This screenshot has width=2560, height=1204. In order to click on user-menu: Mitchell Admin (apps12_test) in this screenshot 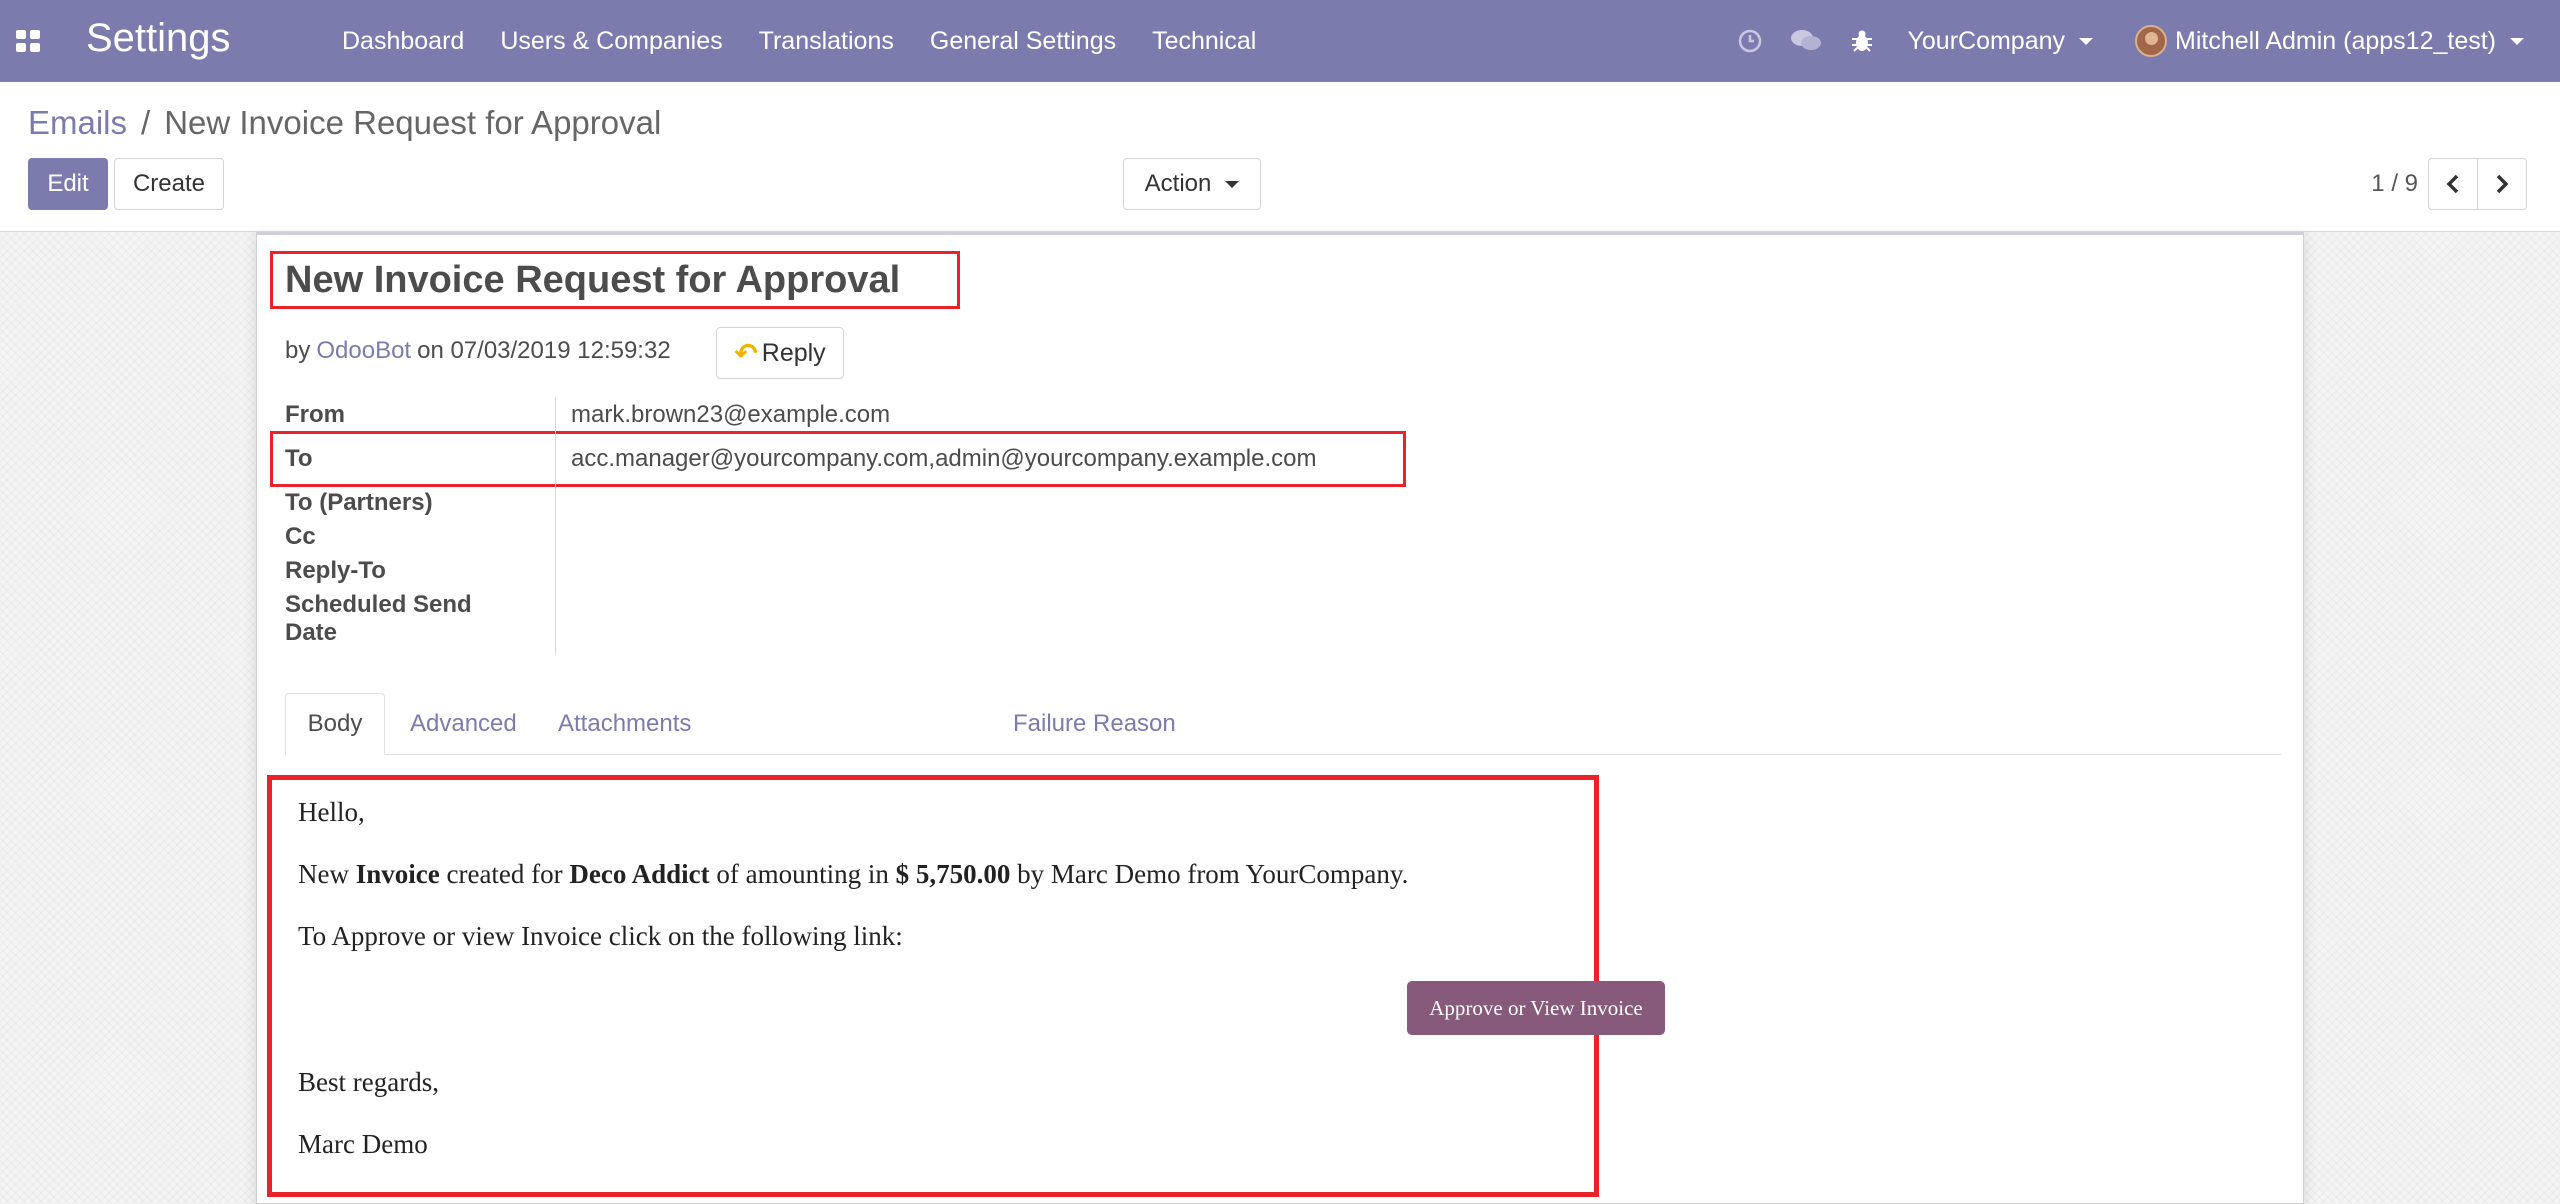, I will do `click(2338, 41)`.